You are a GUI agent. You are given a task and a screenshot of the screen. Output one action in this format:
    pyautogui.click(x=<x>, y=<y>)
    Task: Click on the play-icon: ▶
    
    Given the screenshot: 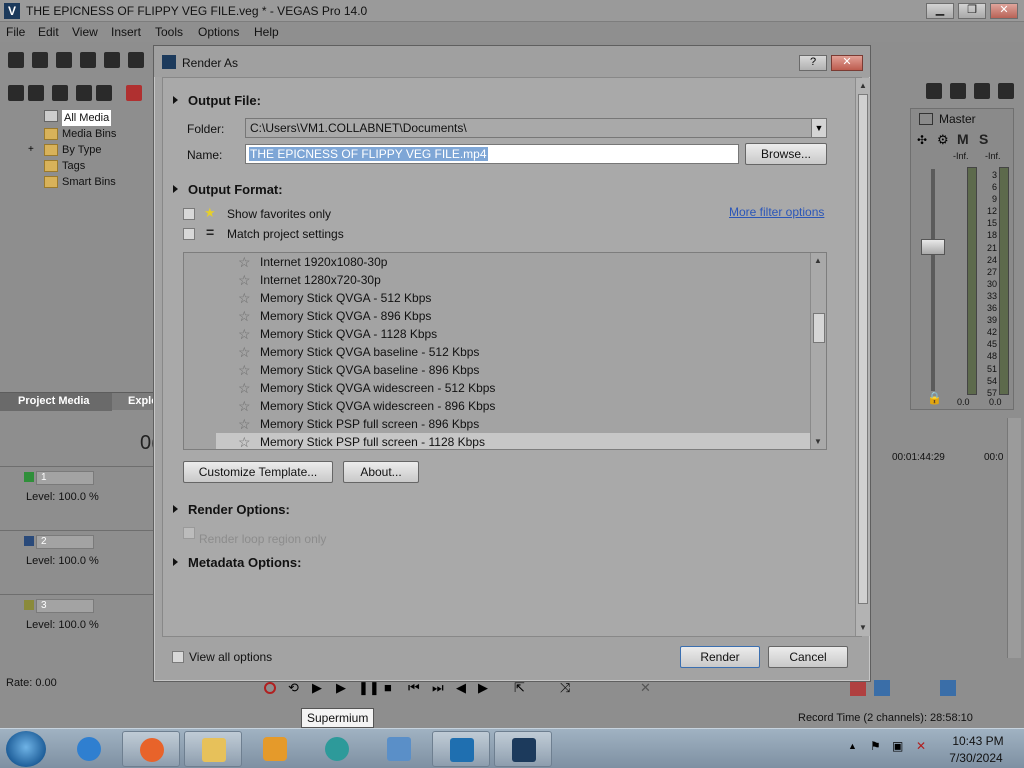 What is the action you would take?
    pyautogui.click(x=341, y=688)
    